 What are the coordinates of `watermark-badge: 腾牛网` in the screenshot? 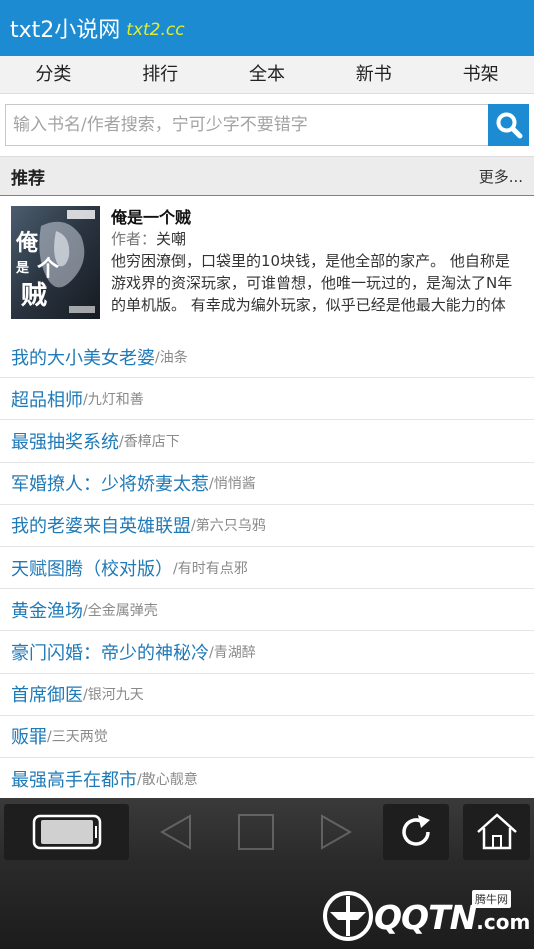 It's located at (491, 899).